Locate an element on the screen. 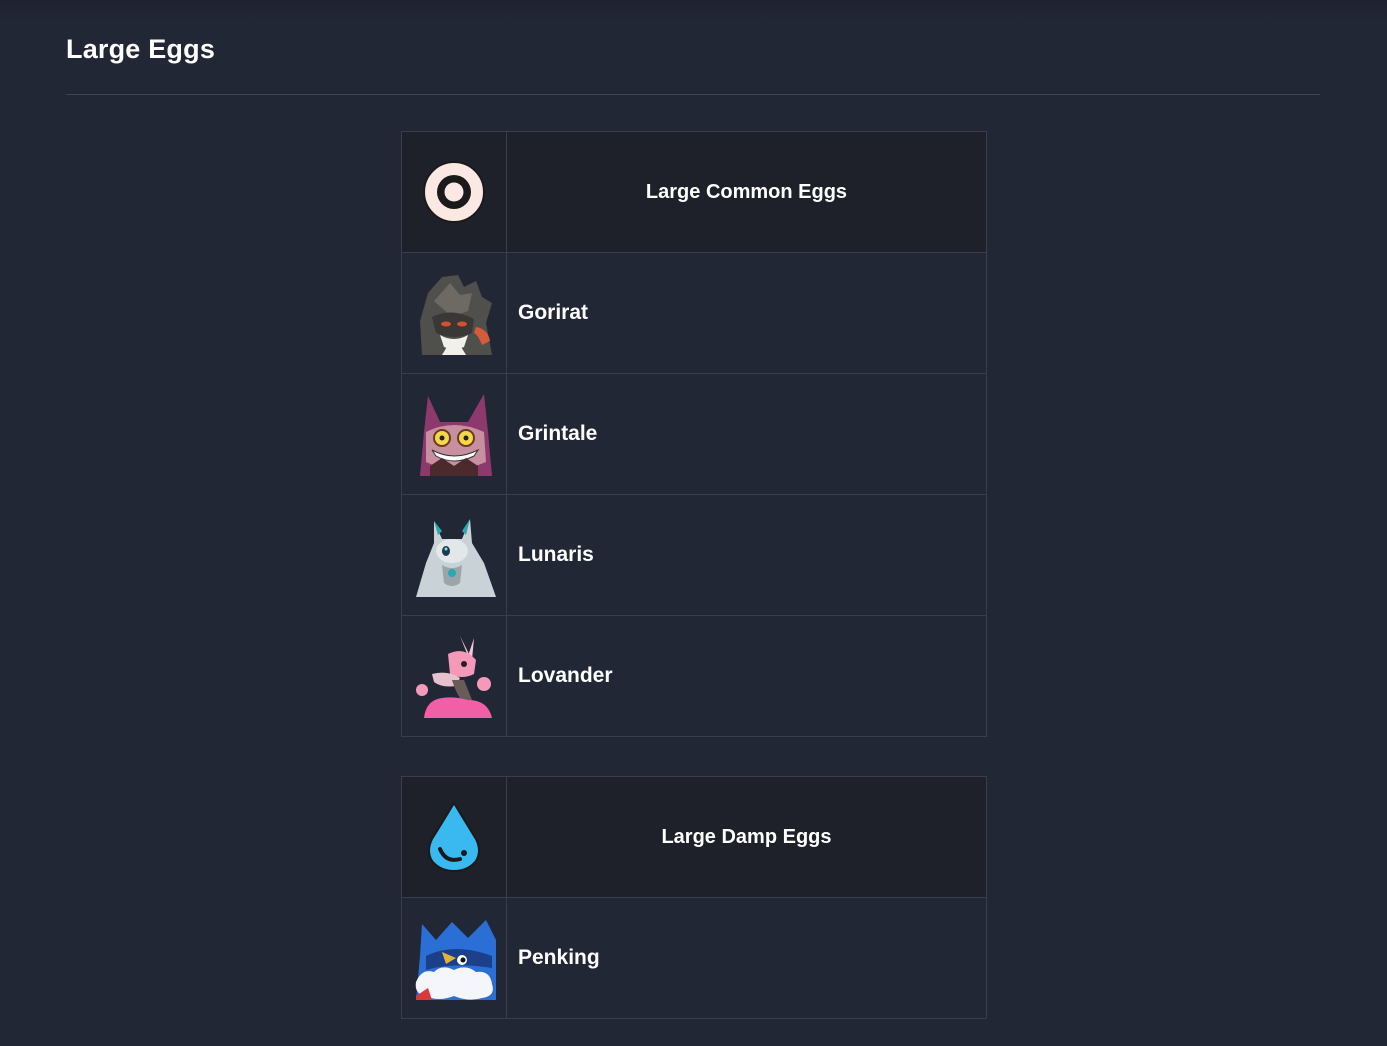 This screenshot has height=1046, width=1387. egg-group-label: Large Common Eggs is located at coordinates (746, 192).